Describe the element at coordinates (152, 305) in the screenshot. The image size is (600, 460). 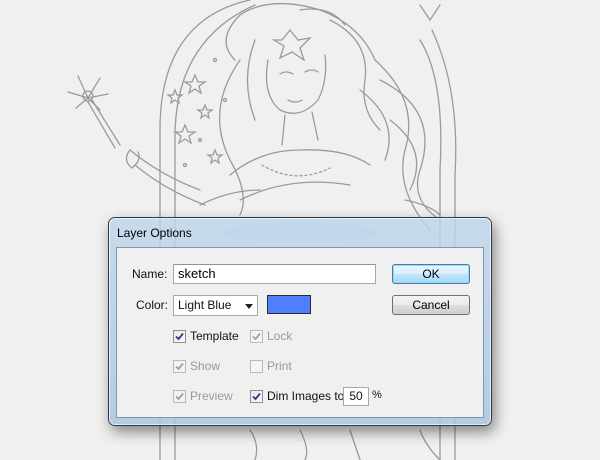
I see `color-label: Color:` at that location.